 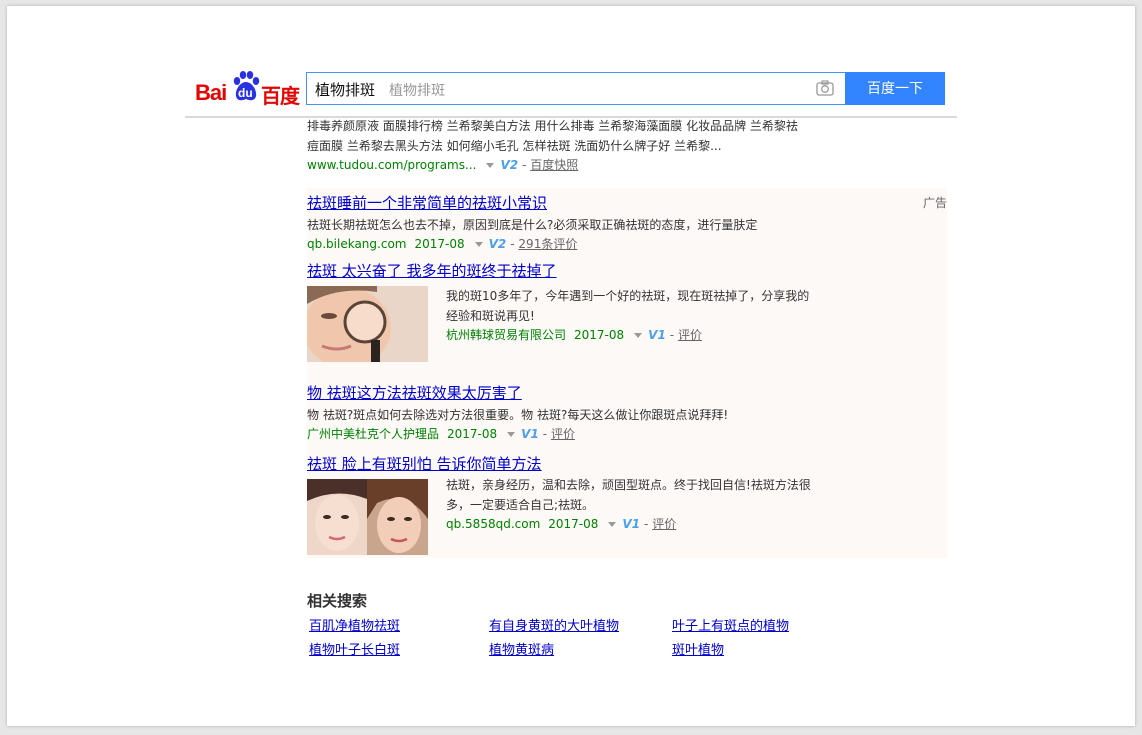 I want to click on related-searches-title: 相关搜索, so click(x=337, y=601).